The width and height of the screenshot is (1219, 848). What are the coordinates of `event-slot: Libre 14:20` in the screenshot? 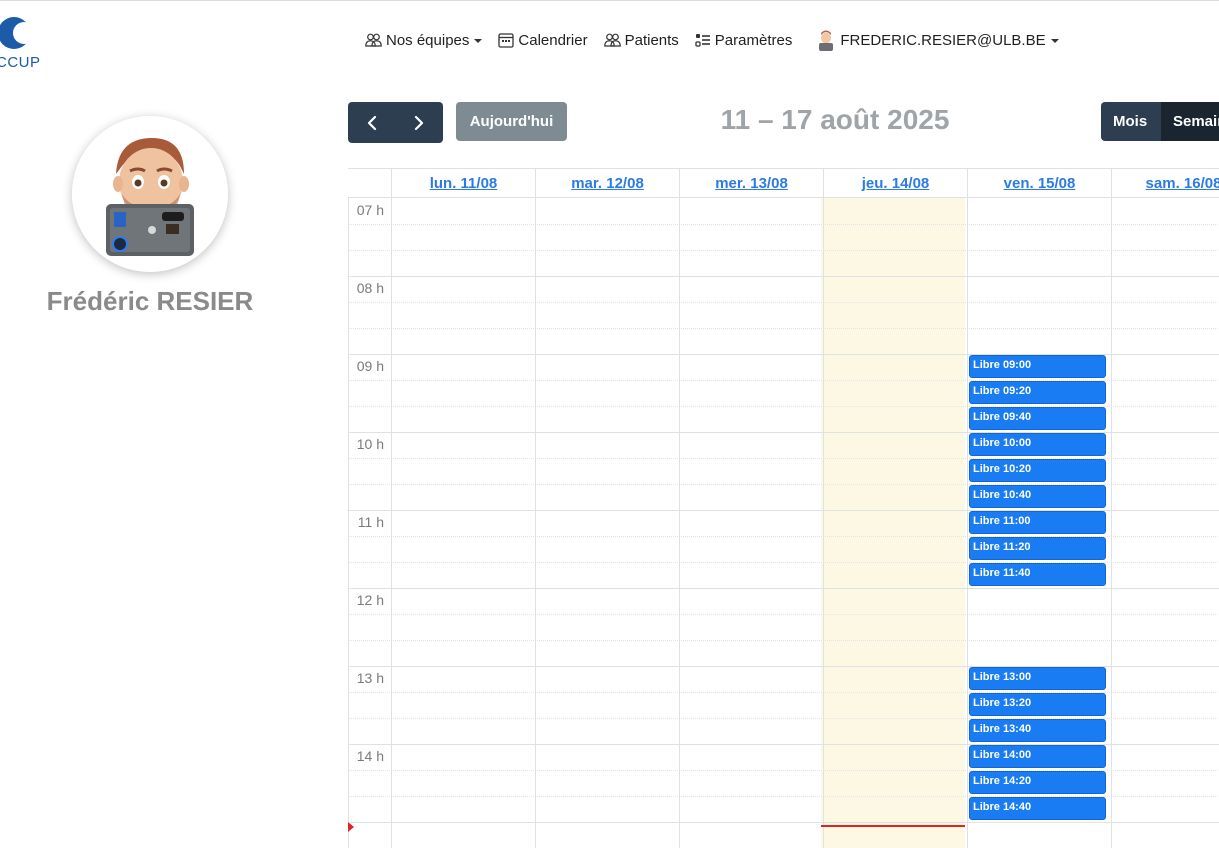 It's located at (1037, 782).